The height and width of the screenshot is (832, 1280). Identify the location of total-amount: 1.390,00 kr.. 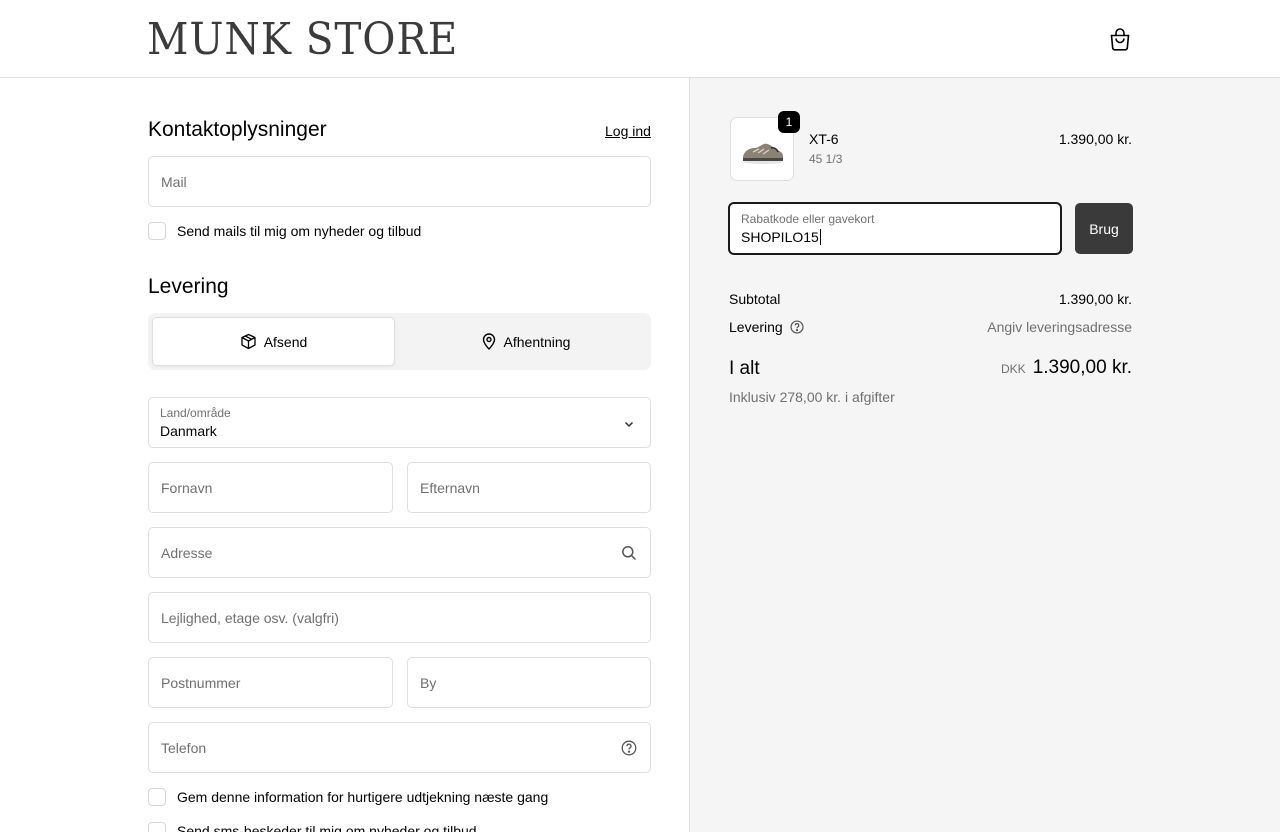
(1082, 367).